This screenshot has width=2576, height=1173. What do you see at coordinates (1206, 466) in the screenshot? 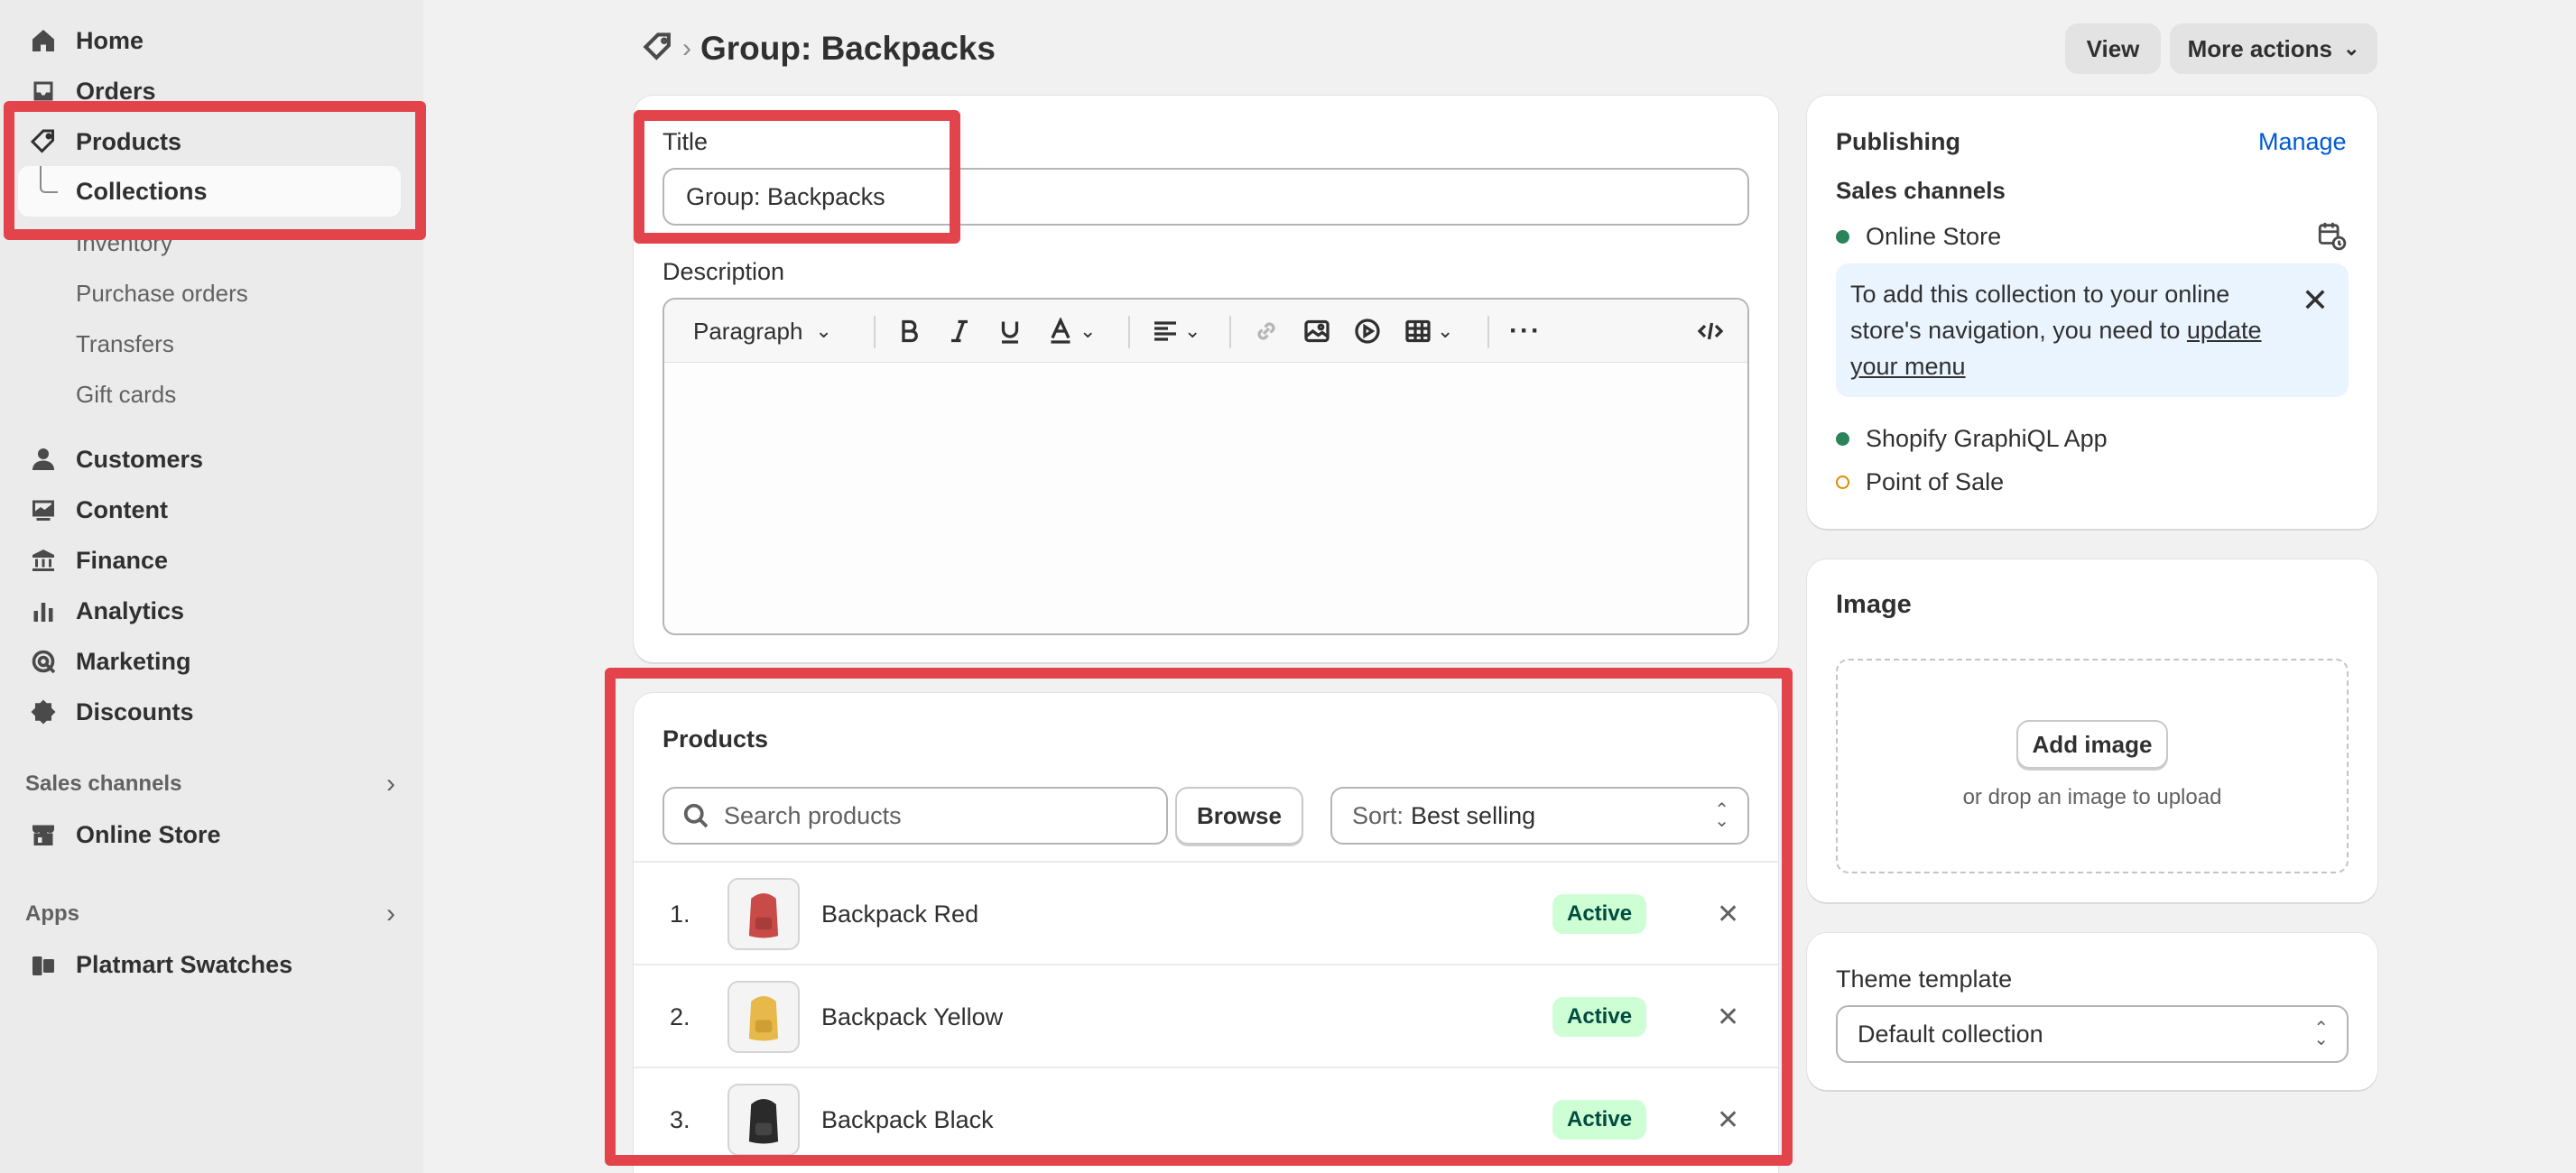
I see `description-editor: Paragraph ⌄ ⌄ ⌄ ⌄ ···` at bounding box center [1206, 466].